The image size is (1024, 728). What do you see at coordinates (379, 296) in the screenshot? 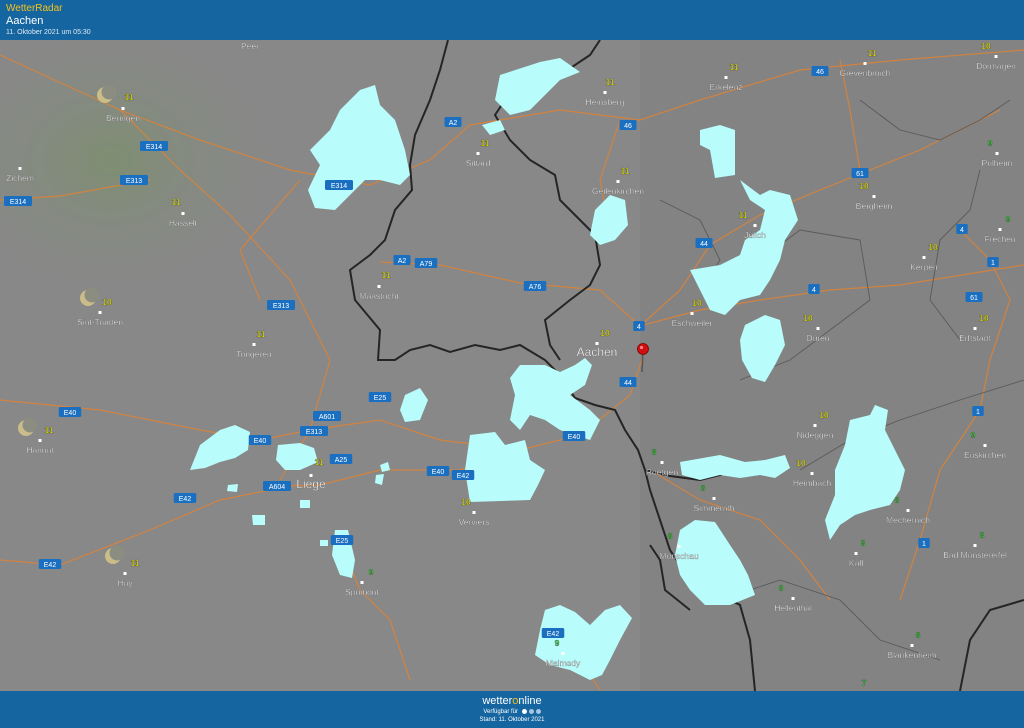
I see `city-name: Maastricht` at bounding box center [379, 296].